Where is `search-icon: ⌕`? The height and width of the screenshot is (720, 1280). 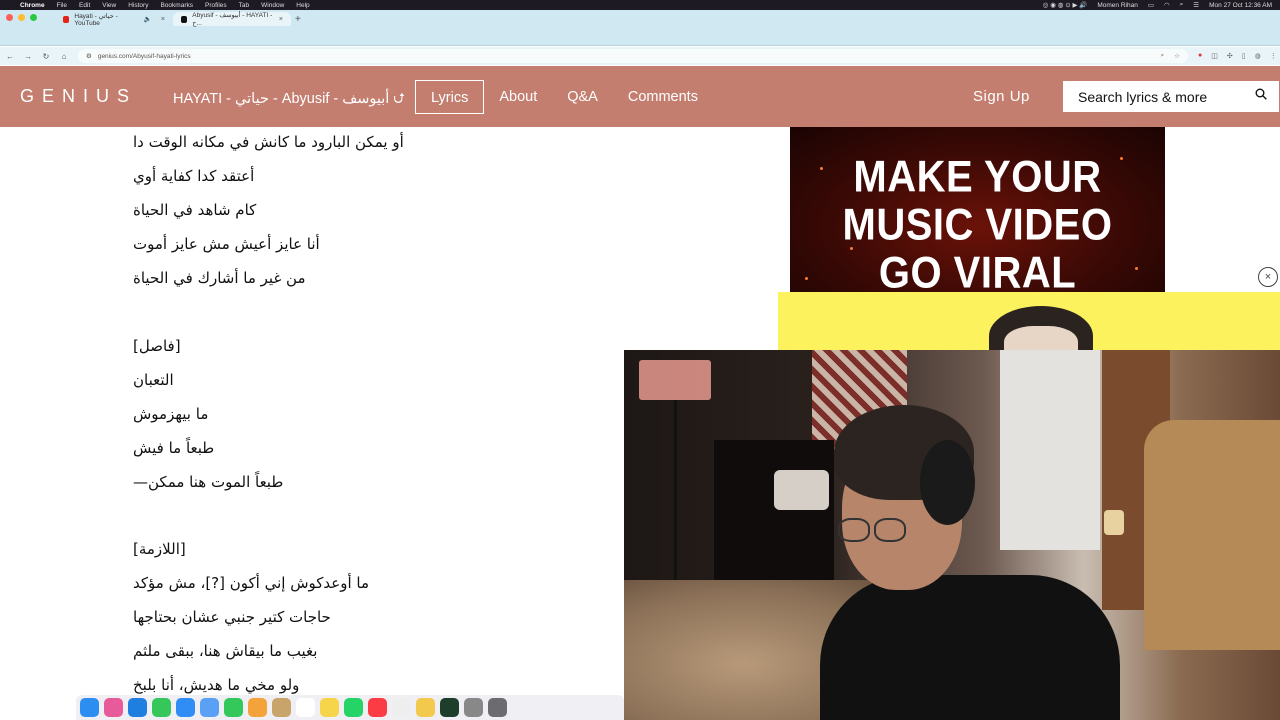 search-icon: ⌕ is located at coordinates (1182, 5).